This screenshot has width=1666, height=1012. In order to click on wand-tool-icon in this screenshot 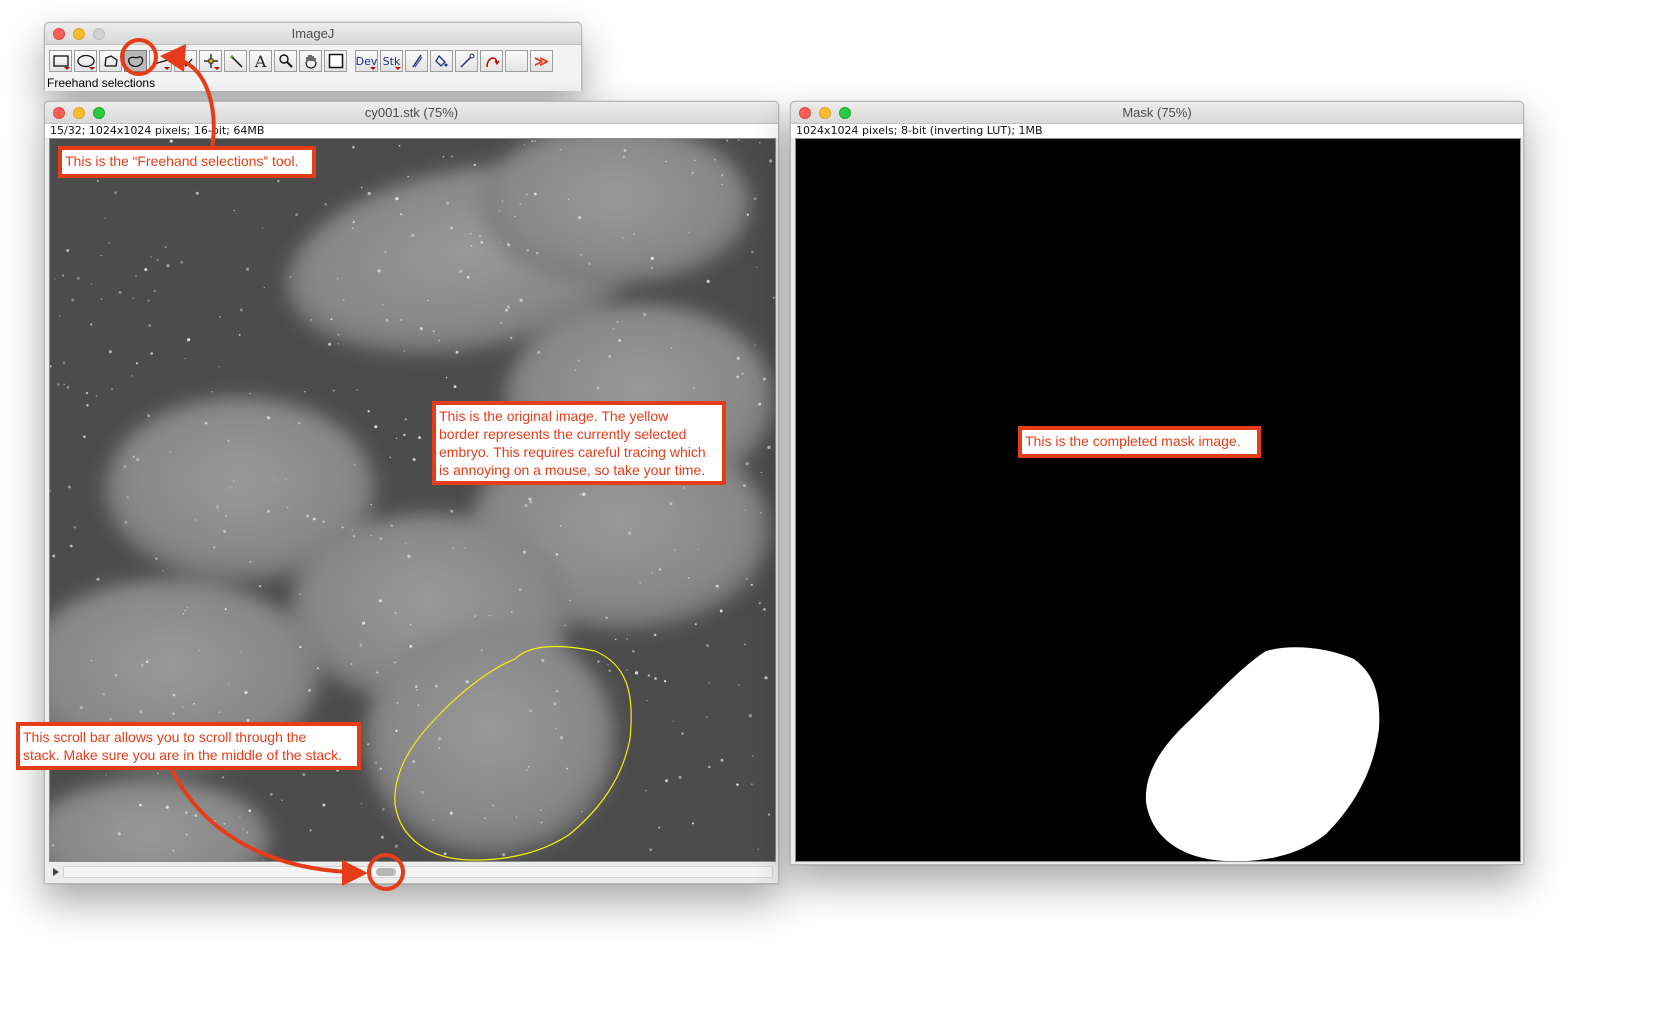, I will do `click(236, 61)`.